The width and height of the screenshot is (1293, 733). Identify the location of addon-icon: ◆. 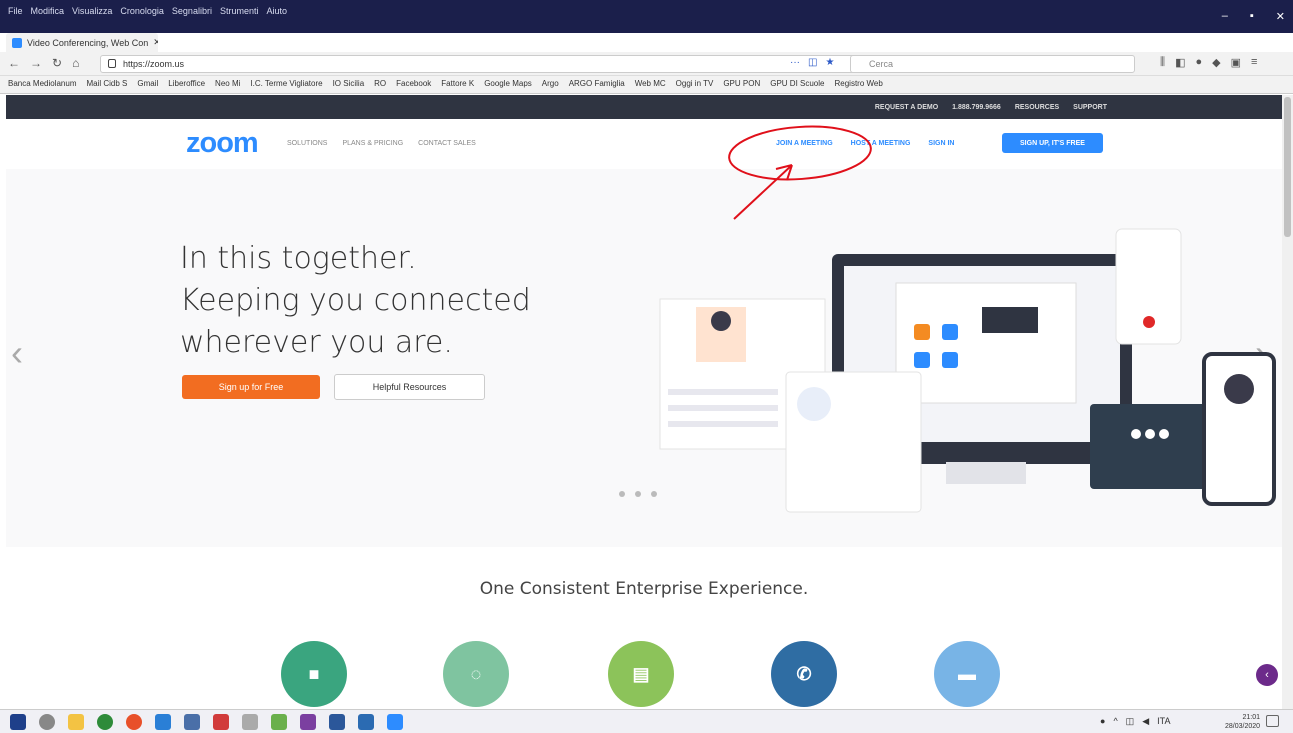
(1216, 62).